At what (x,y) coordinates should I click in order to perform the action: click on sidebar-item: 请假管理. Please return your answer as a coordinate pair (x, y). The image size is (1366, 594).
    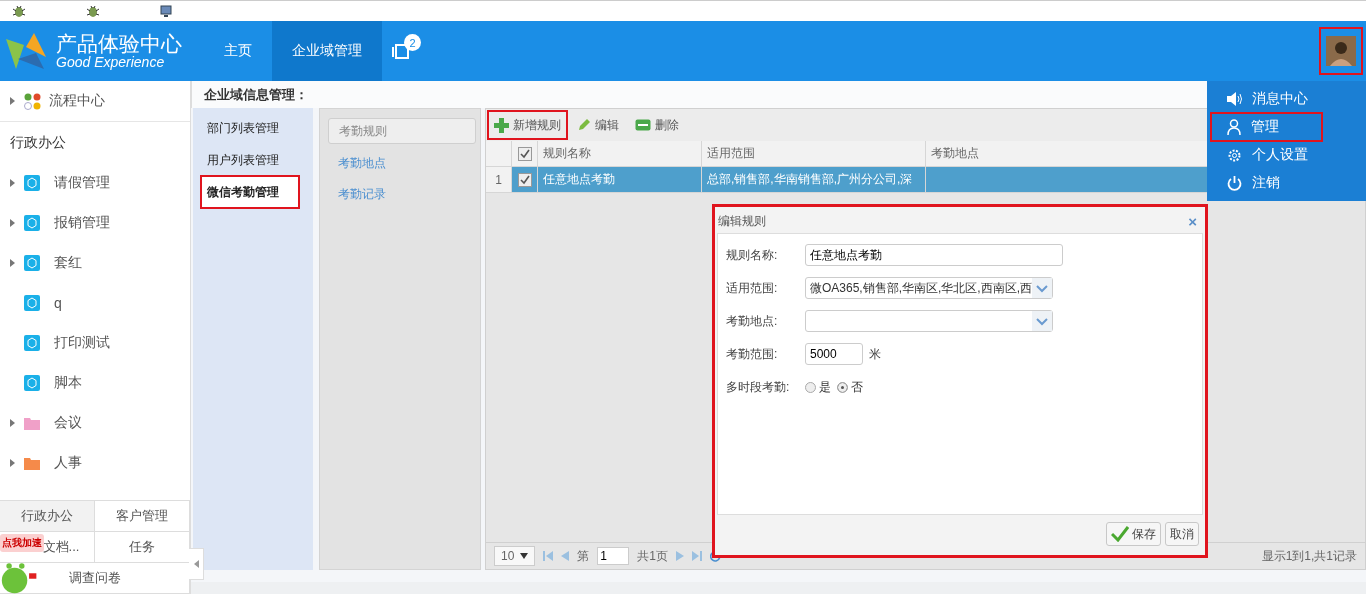
    Looking at the image, I should click on (95, 183).